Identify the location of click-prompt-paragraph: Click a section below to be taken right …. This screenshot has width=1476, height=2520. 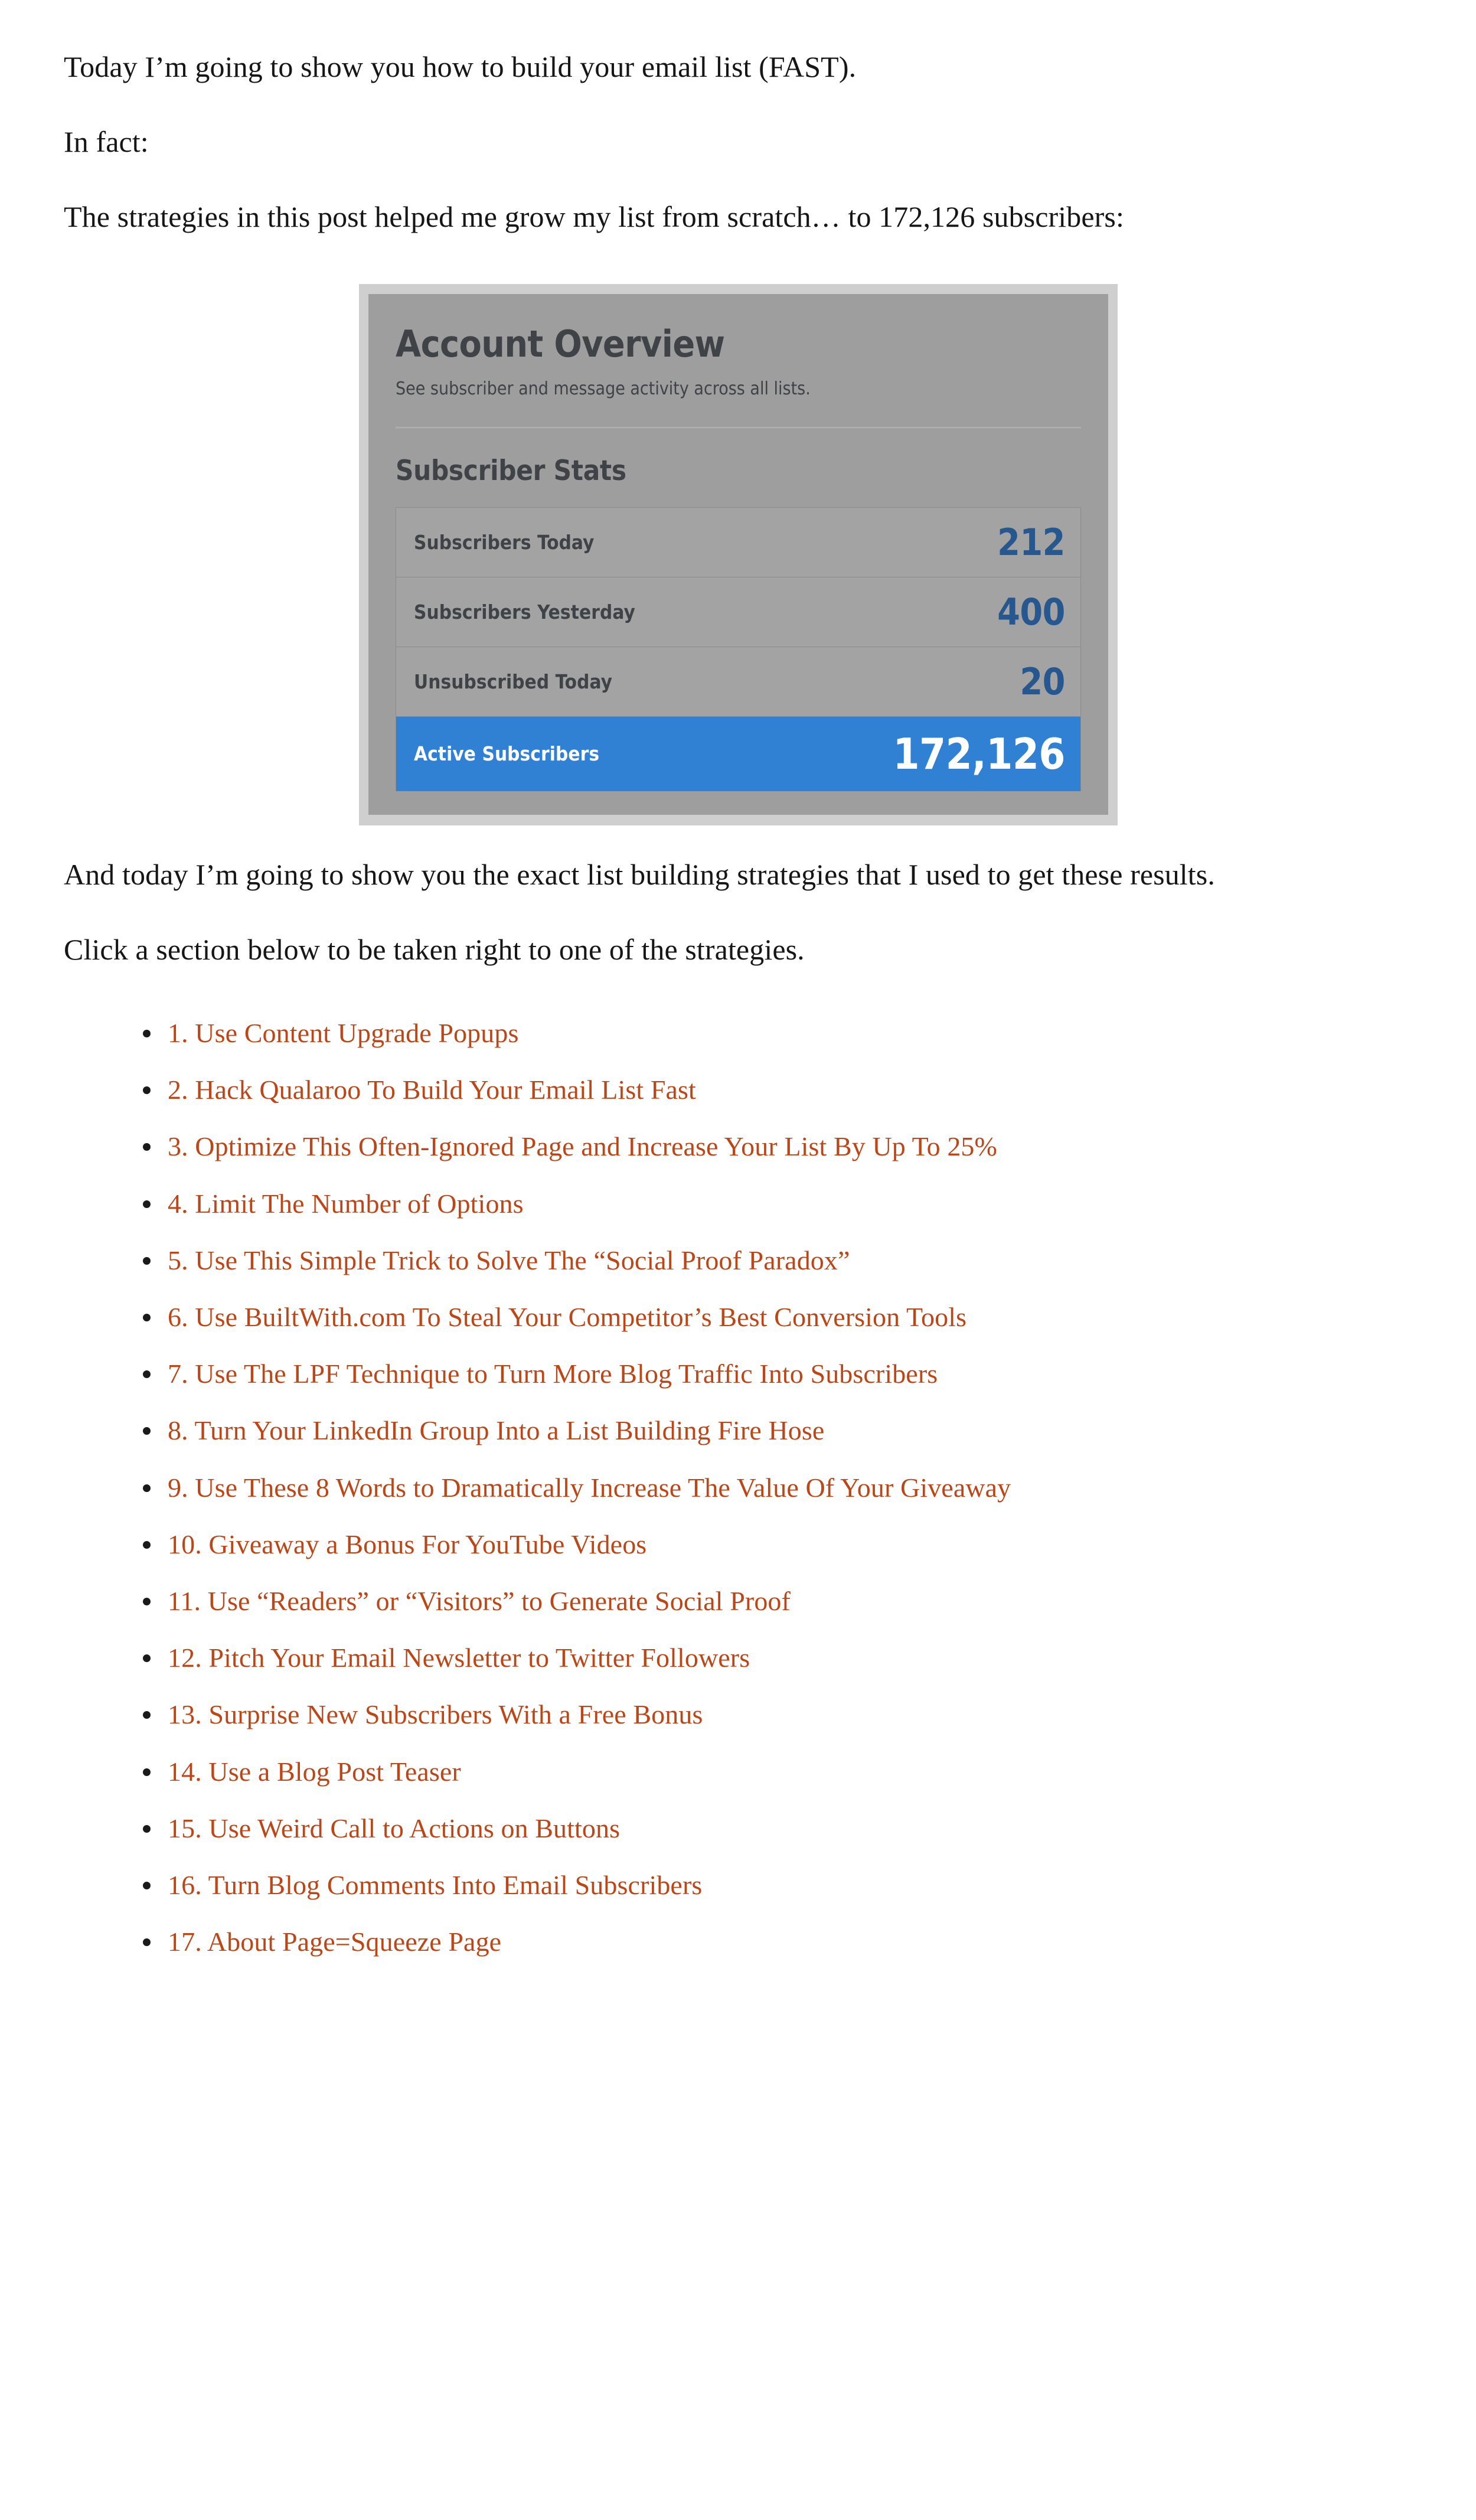
(434, 950).